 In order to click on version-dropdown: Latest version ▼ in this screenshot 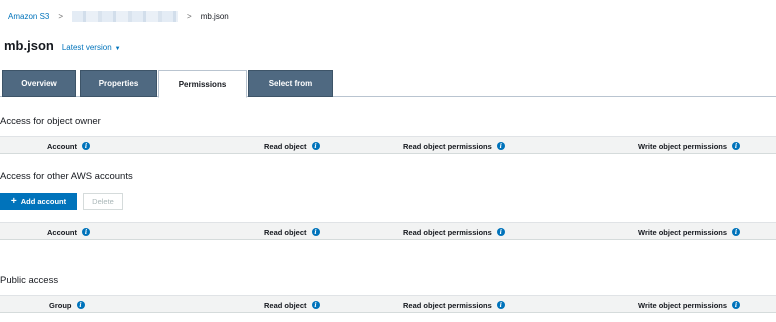, I will do `click(91, 47)`.